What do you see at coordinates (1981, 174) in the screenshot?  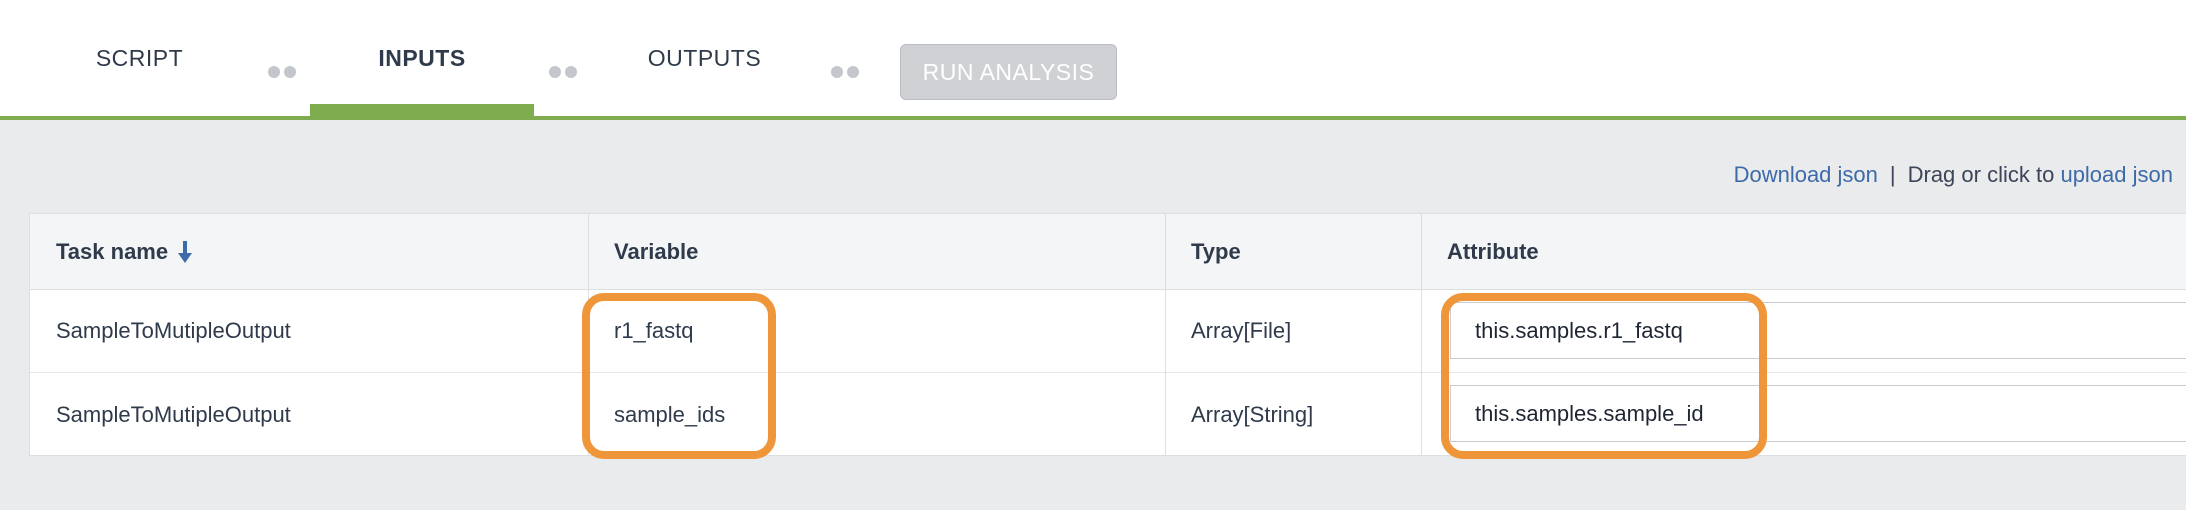 I see `drag-upload-text: Drag or click to` at bounding box center [1981, 174].